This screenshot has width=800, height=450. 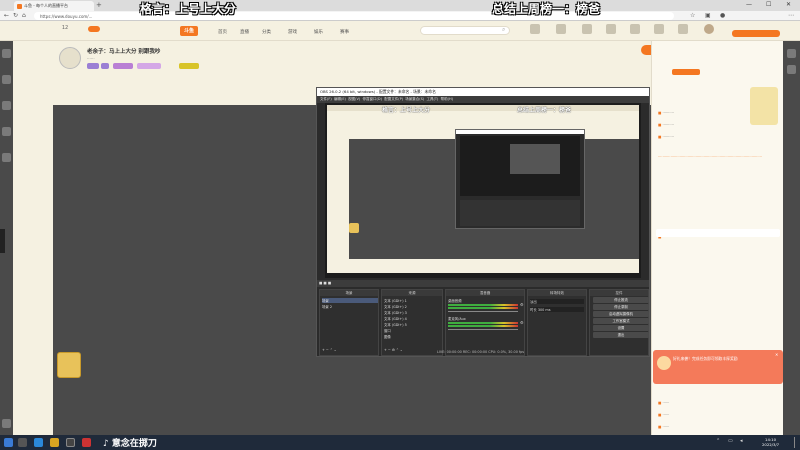 What do you see at coordinates (266, 32) in the screenshot?
I see `nav-category: 分类` at bounding box center [266, 32].